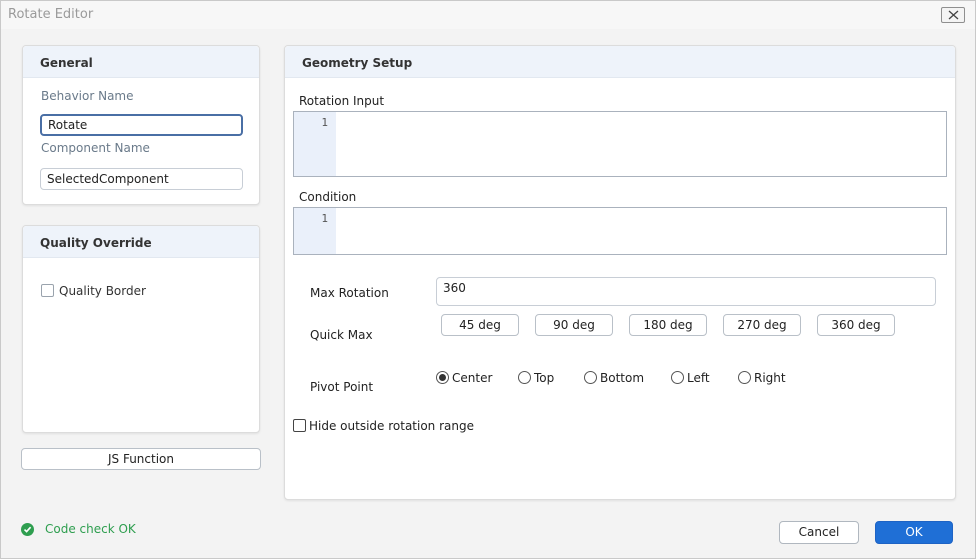  What do you see at coordinates (27, 529) in the screenshot?
I see `check-circle-icon` at bounding box center [27, 529].